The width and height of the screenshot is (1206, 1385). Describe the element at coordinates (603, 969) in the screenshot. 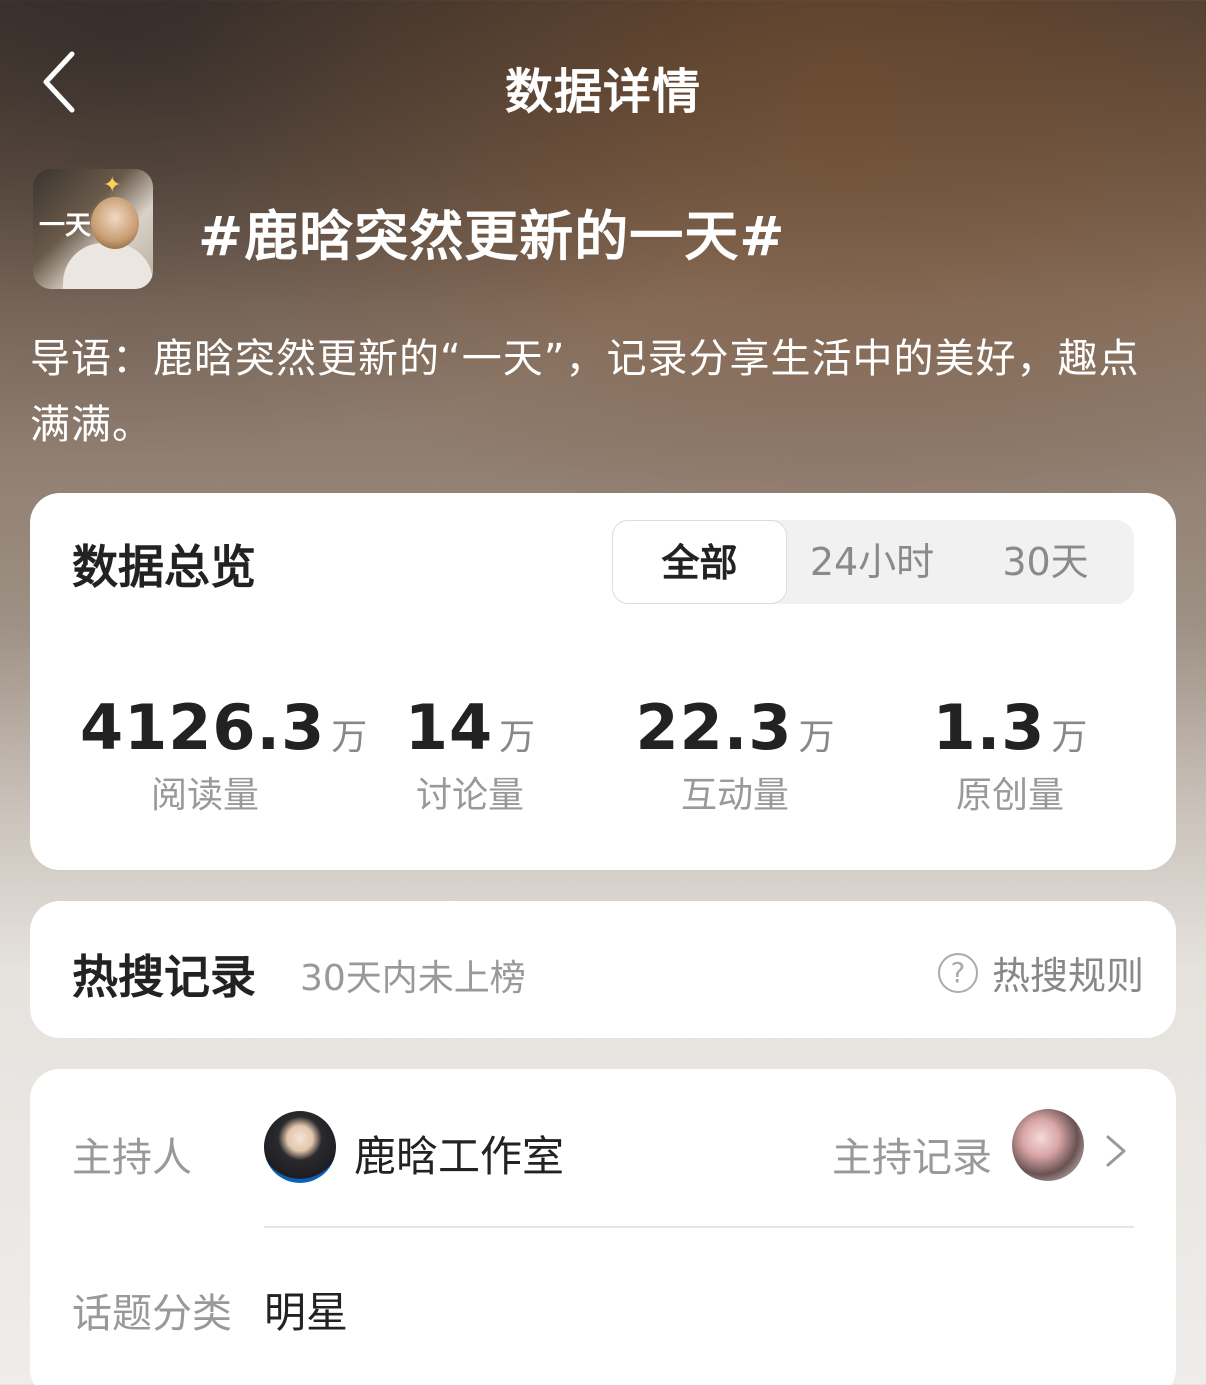

I see `hot-search-card: 热搜记录 30天内未上榜 ? 热搜规则` at that location.